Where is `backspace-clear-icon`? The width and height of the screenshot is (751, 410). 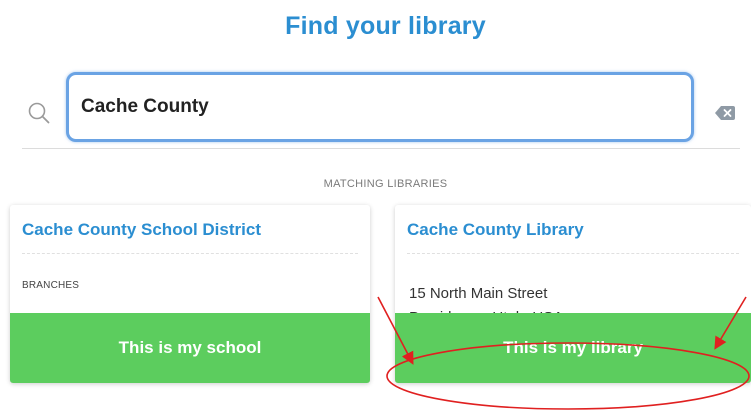 backspace-clear-icon is located at coordinates (725, 113).